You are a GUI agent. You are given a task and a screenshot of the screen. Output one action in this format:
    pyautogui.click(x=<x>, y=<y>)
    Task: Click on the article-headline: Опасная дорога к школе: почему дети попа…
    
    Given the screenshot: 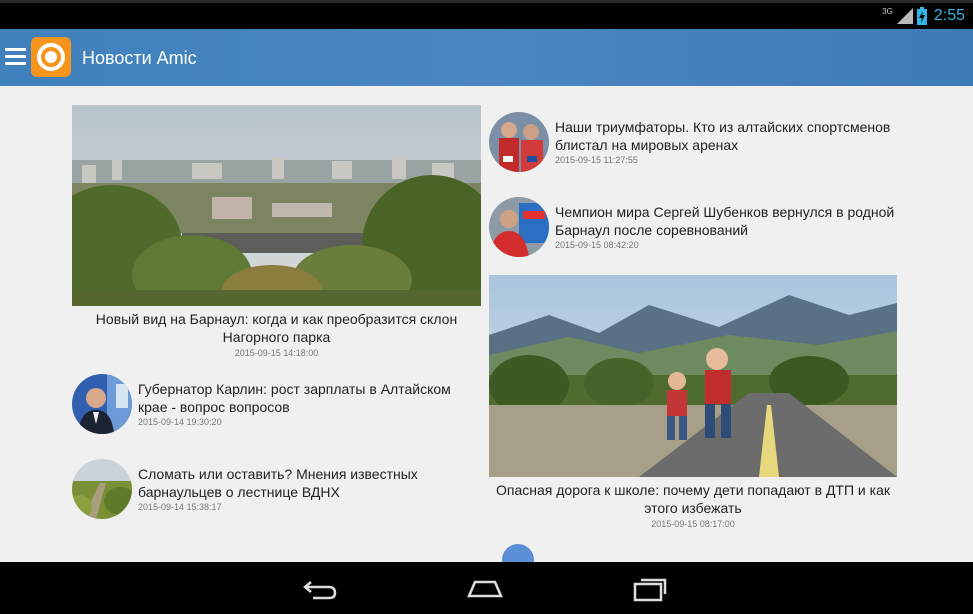 What is the action you would take?
    pyautogui.click(x=693, y=499)
    